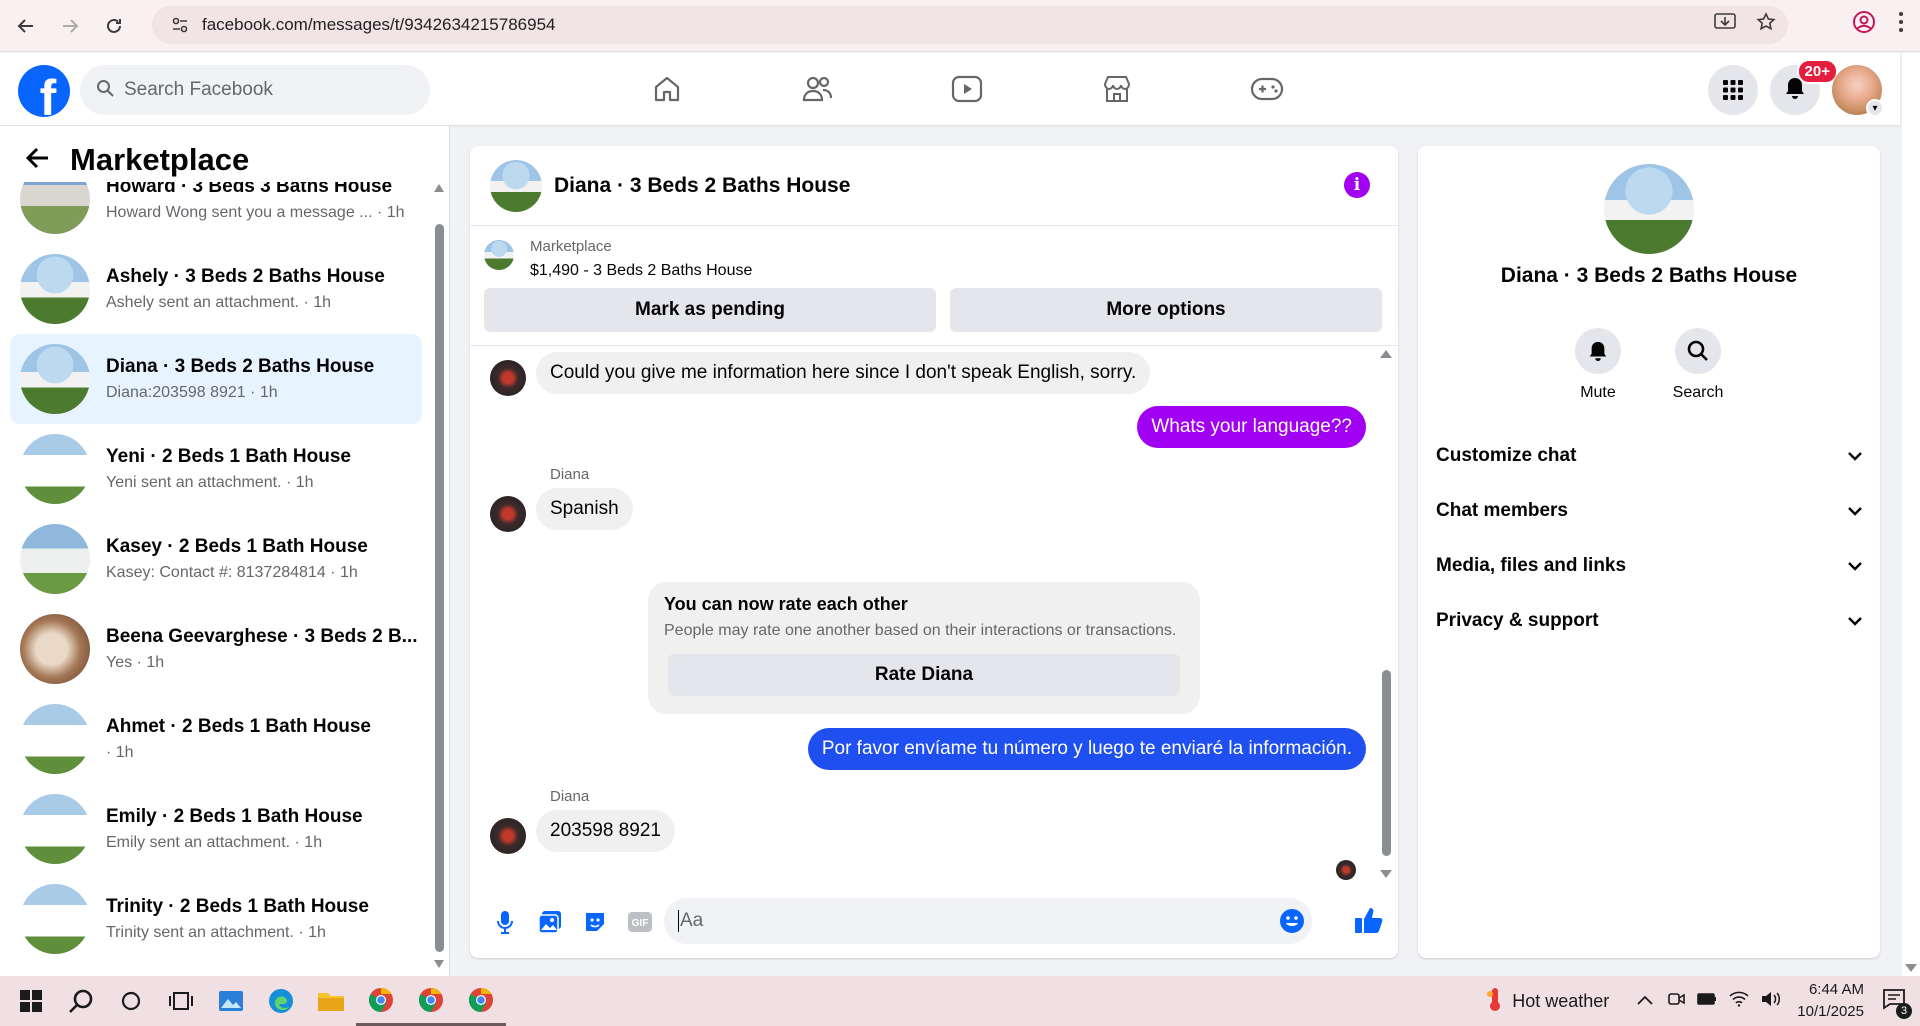  I want to click on friends-icon, so click(817, 89).